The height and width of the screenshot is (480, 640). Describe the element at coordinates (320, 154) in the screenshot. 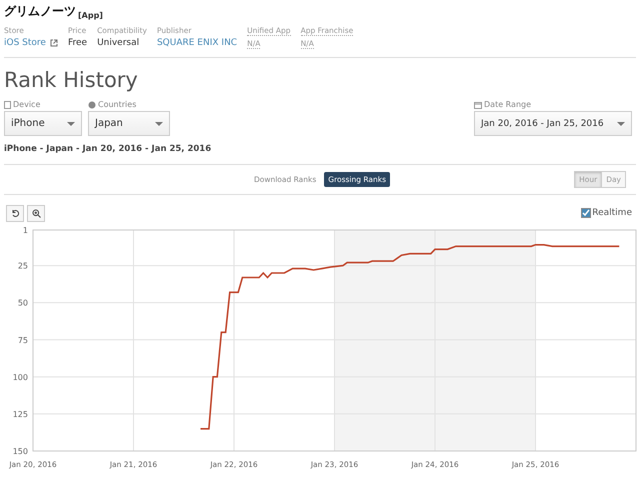

I see `summary-text: iPhone - Japan - Jan 20, 2016 - Jan 25, 2016` at that location.